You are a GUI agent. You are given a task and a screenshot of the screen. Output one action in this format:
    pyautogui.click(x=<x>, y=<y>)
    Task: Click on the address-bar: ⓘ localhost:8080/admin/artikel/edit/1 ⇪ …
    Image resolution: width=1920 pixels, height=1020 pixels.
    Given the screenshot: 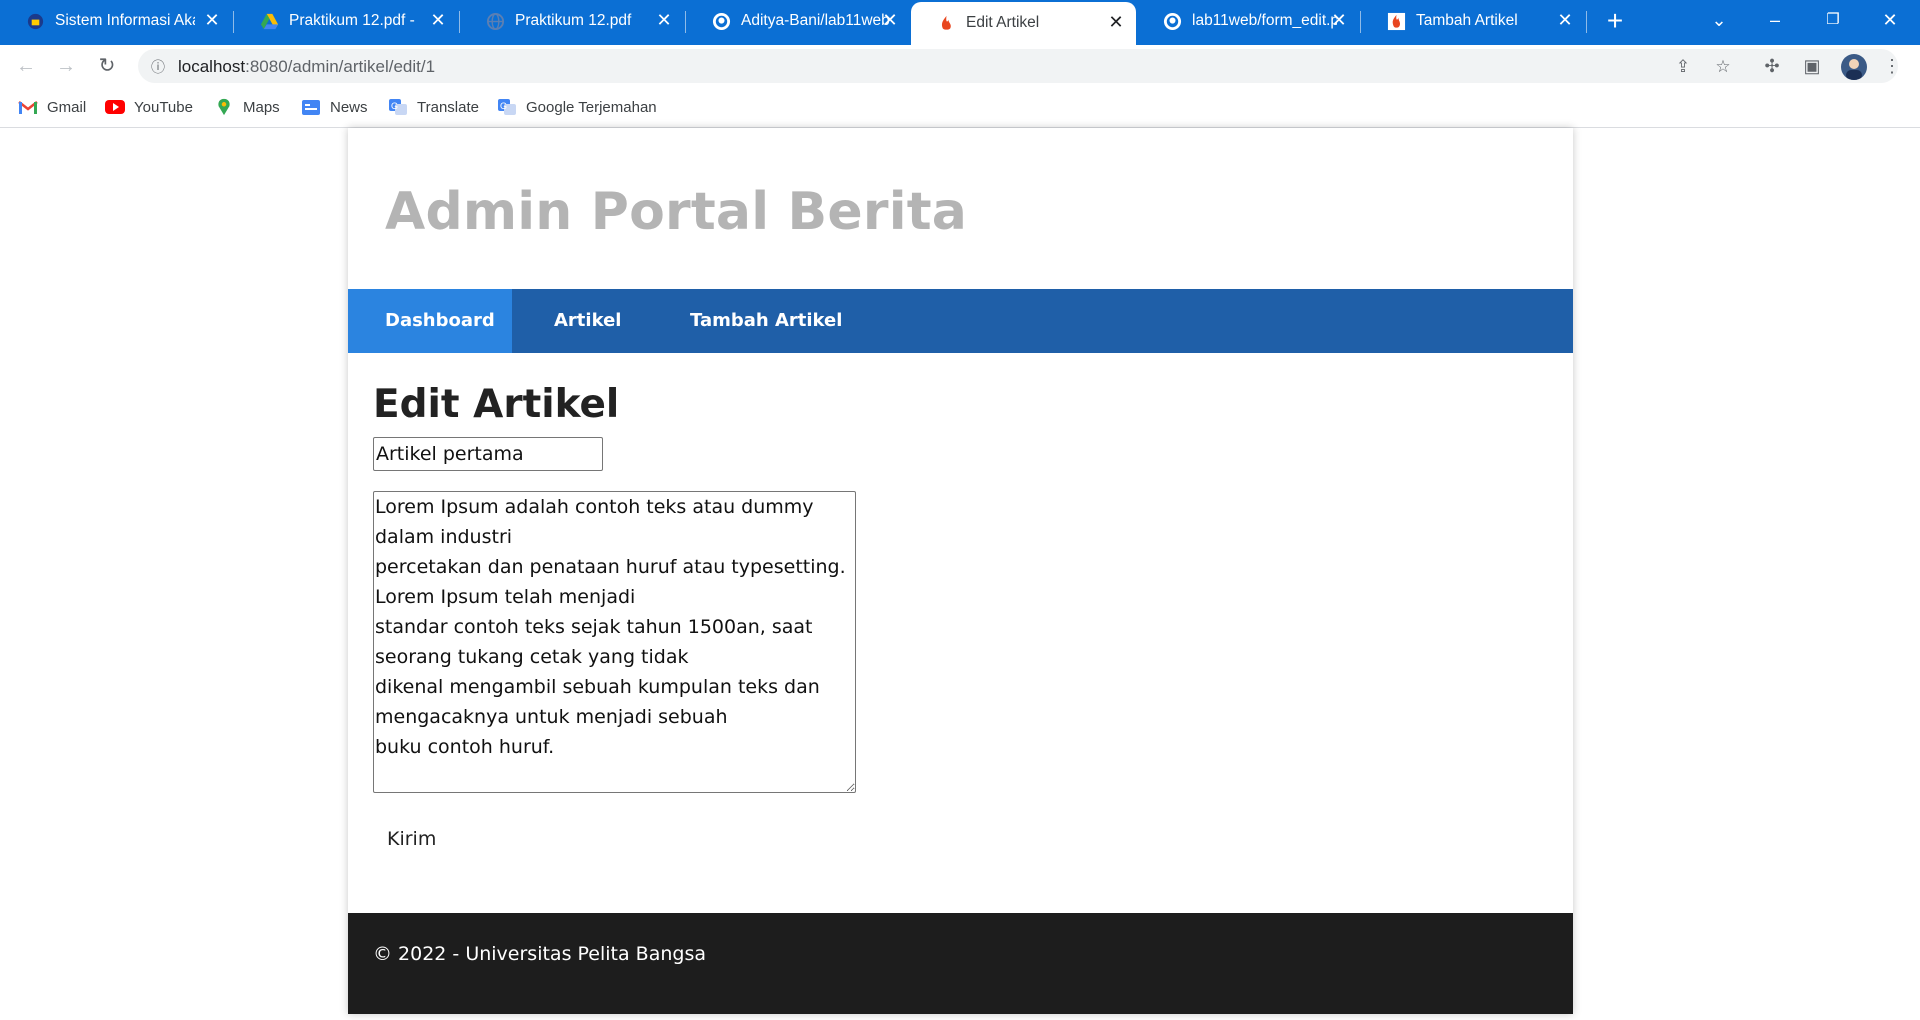 What is the action you would take?
    pyautogui.click(x=1018, y=66)
    